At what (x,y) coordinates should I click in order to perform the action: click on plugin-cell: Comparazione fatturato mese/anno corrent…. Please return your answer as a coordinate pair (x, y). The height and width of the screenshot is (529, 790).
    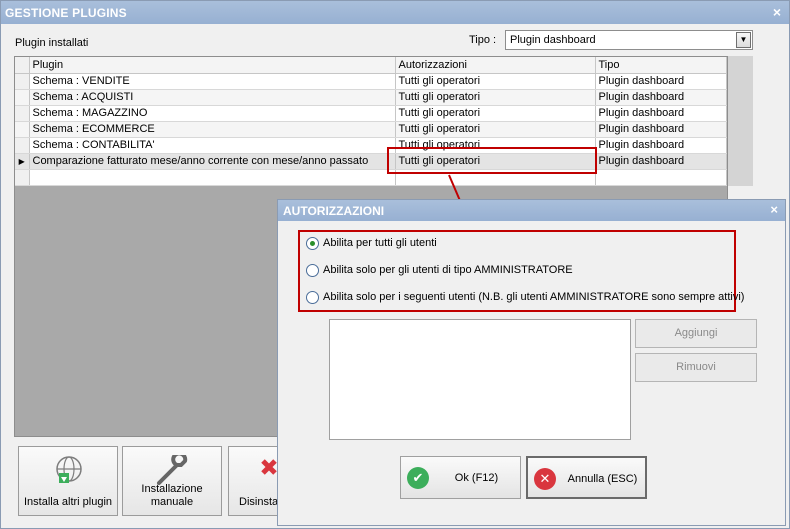
    Looking at the image, I should click on (212, 161).